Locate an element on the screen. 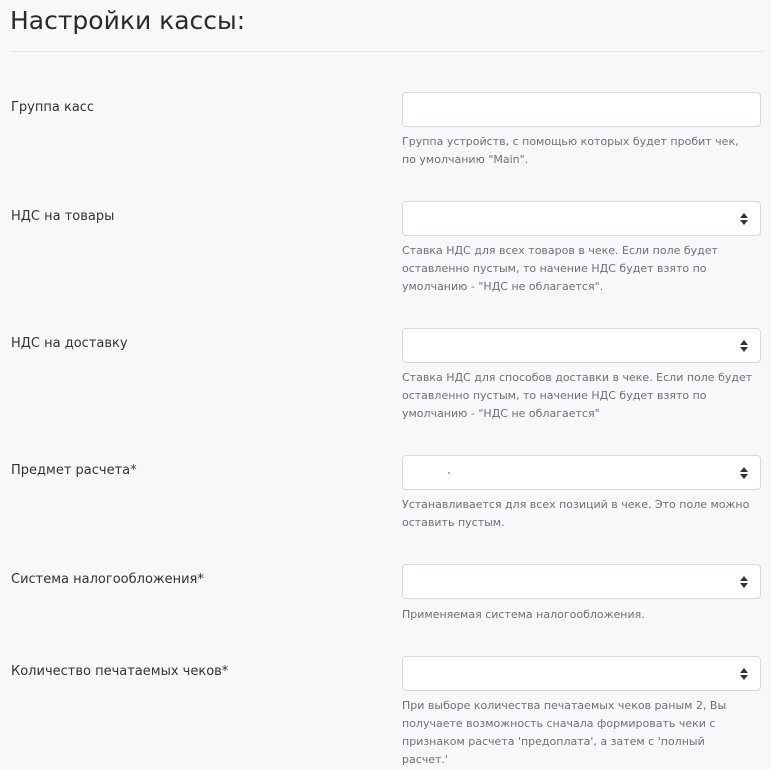 The width and height of the screenshot is (771, 769). cash-group-label: Группа касс is located at coordinates (53, 107).